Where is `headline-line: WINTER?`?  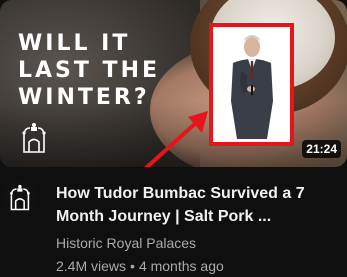
headline-line: WINTER? is located at coordinates (84, 97).